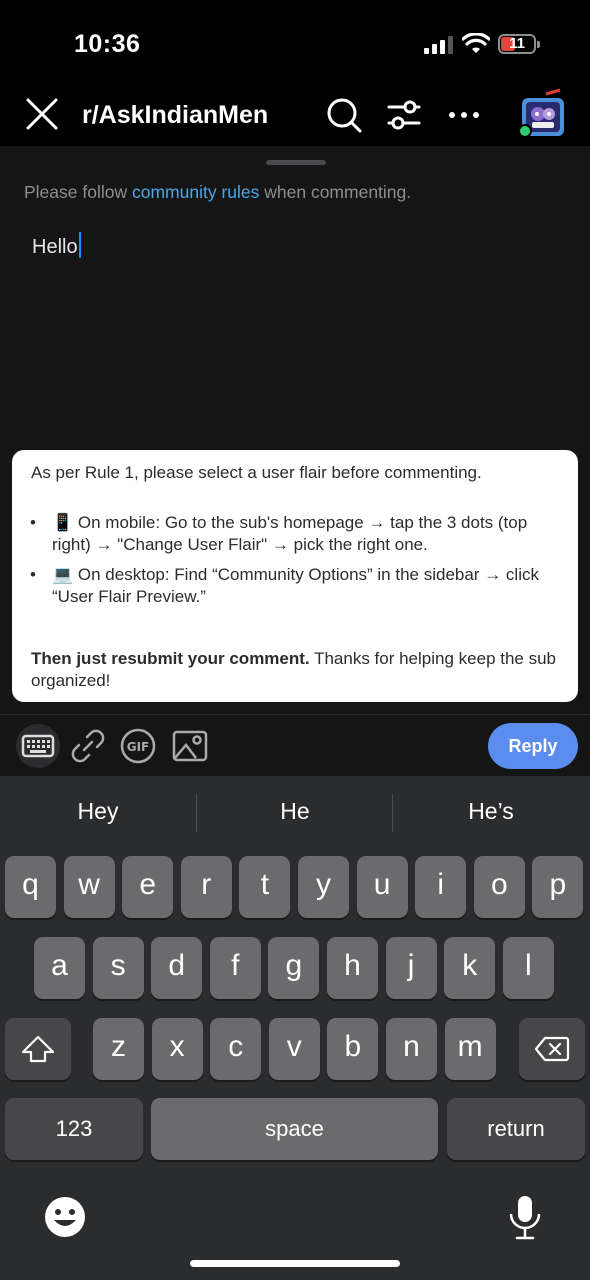  What do you see at coordinates (335, 192) in the screenshot?
I see `rules-suffix: when commenting.` at bounding box center [335, 192].